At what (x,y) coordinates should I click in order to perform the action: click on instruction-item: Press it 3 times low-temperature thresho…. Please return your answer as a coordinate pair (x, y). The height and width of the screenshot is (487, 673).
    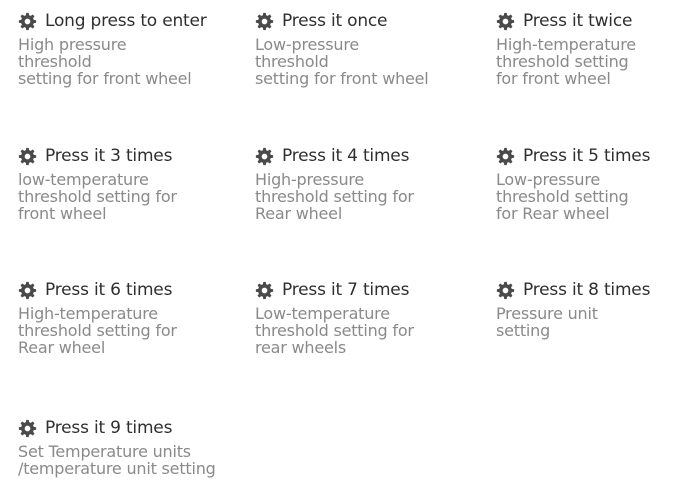
    Looking at the image, I should click on (138, 182).